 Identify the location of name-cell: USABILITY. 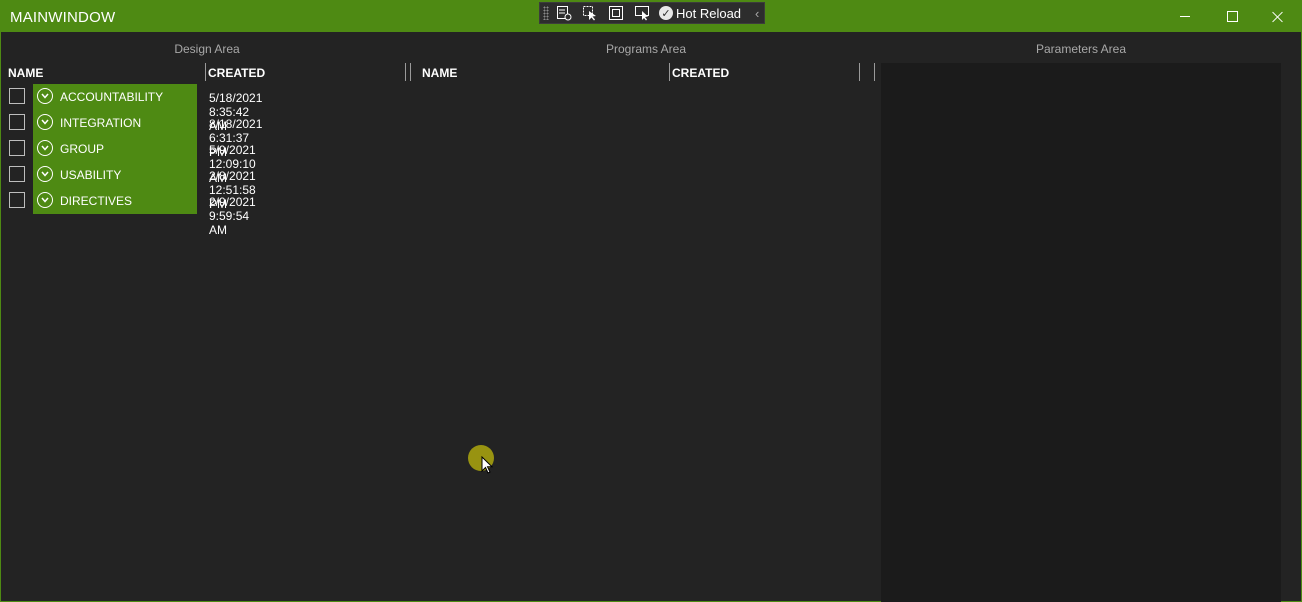
(115, 175).